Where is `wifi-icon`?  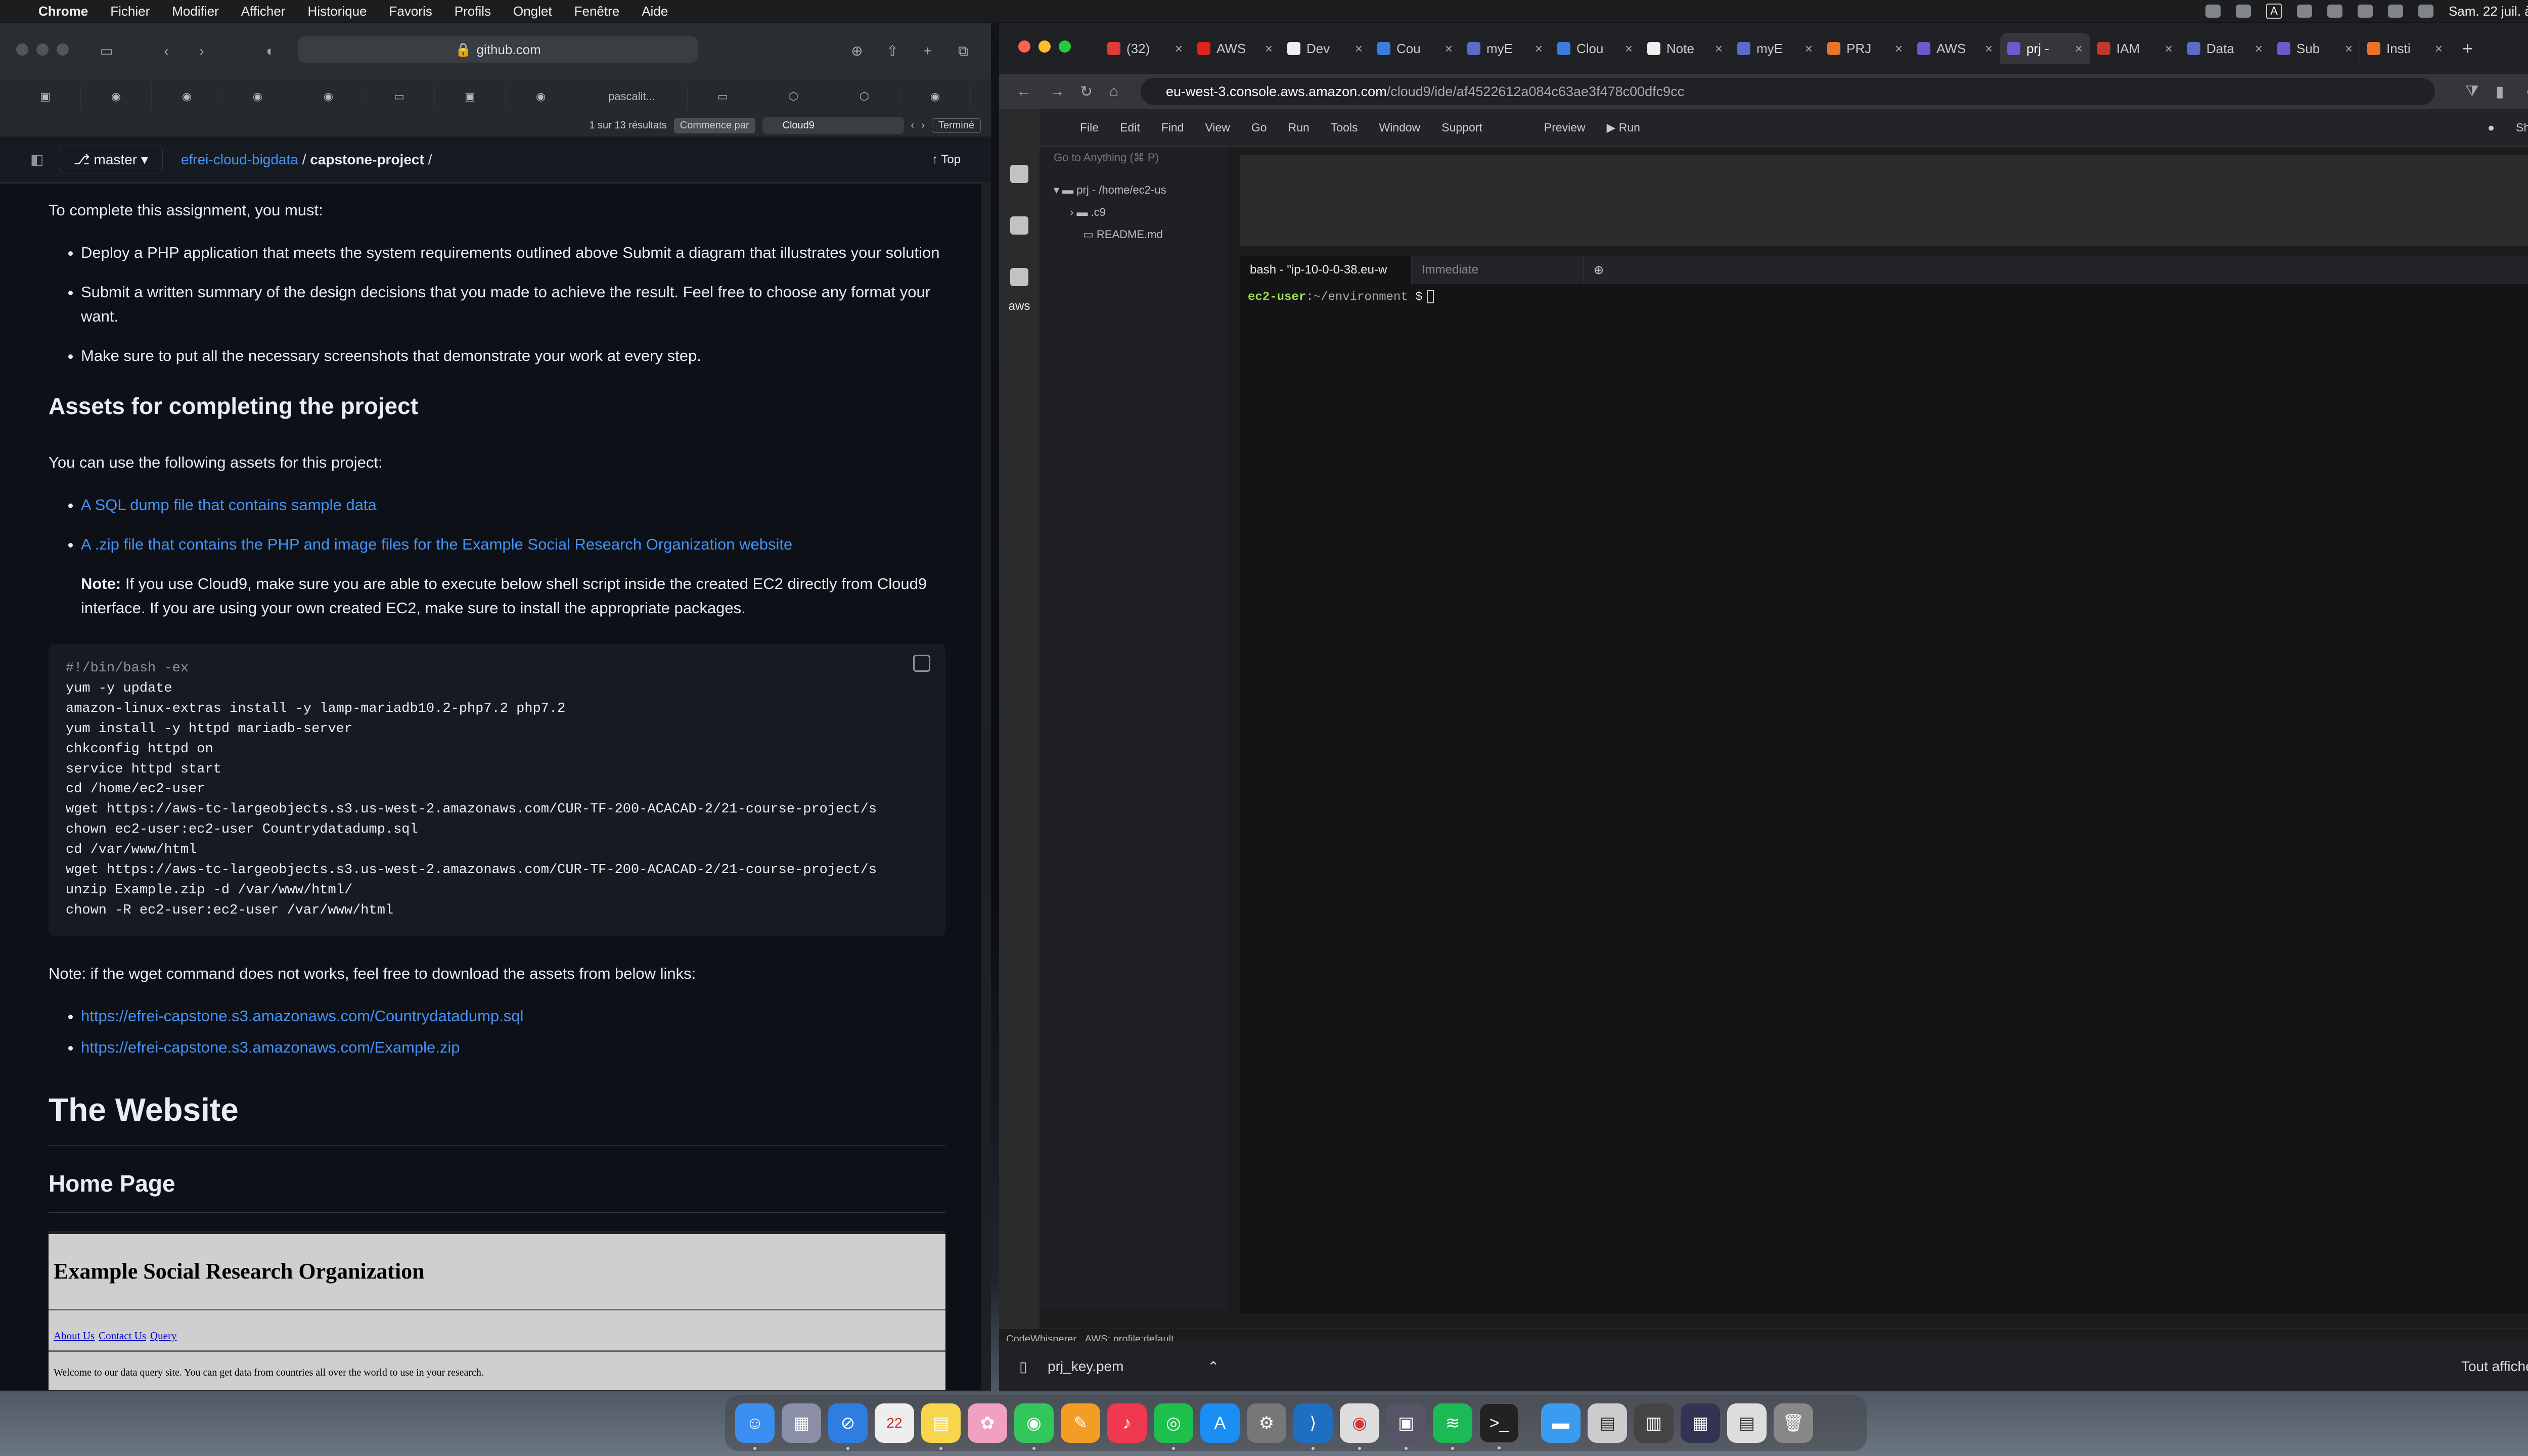 wifi-icon is located at coordinates (2335, 11).